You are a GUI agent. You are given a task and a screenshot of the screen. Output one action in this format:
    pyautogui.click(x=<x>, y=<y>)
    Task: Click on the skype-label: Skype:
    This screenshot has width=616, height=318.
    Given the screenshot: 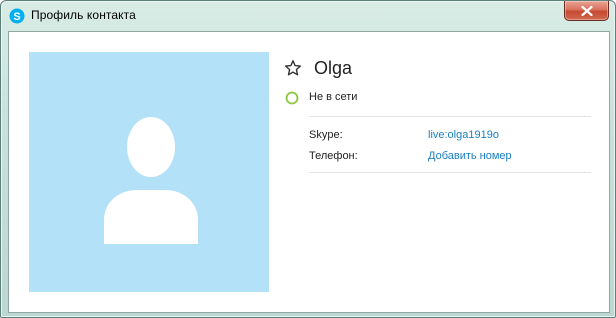 What is the action you would take?
    pyautogui.click(x=326, y=135)
    